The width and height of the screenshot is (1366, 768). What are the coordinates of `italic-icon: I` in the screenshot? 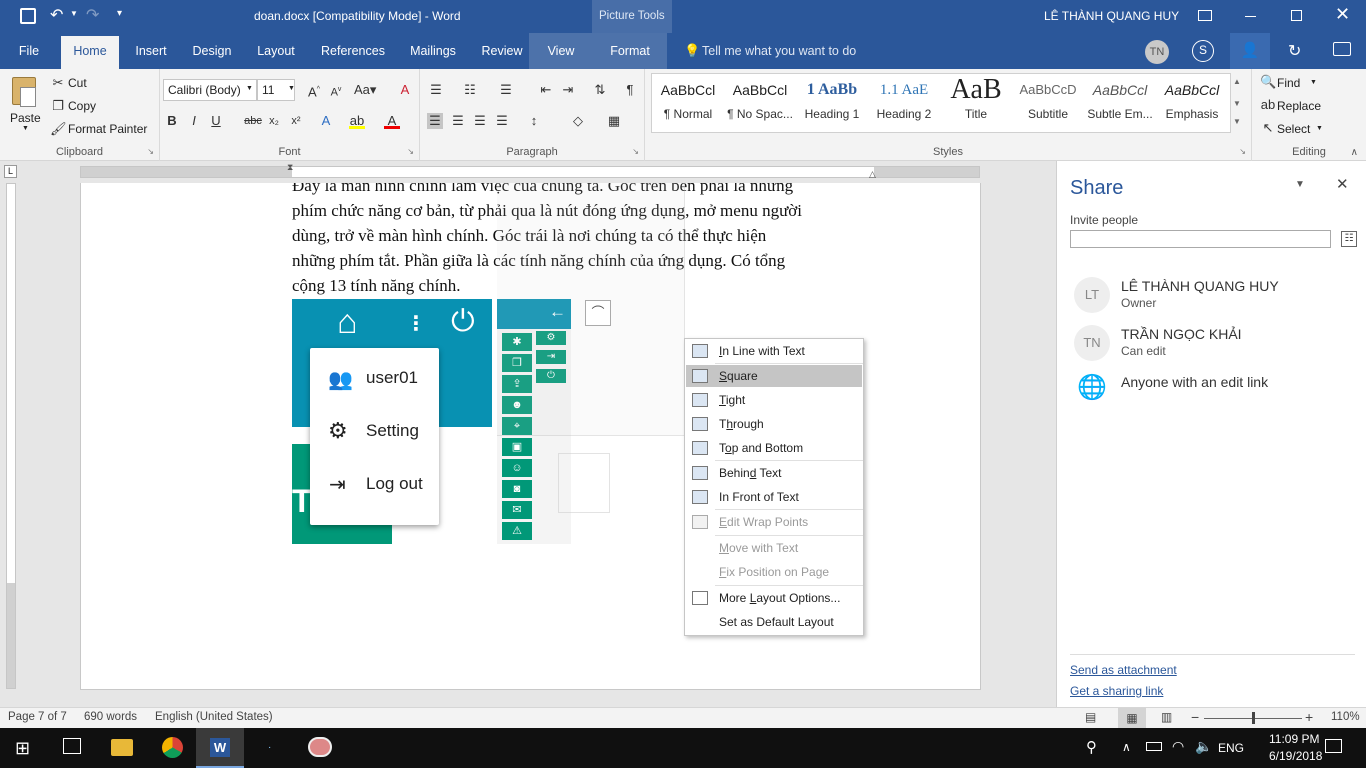 It's located at (194, 121).